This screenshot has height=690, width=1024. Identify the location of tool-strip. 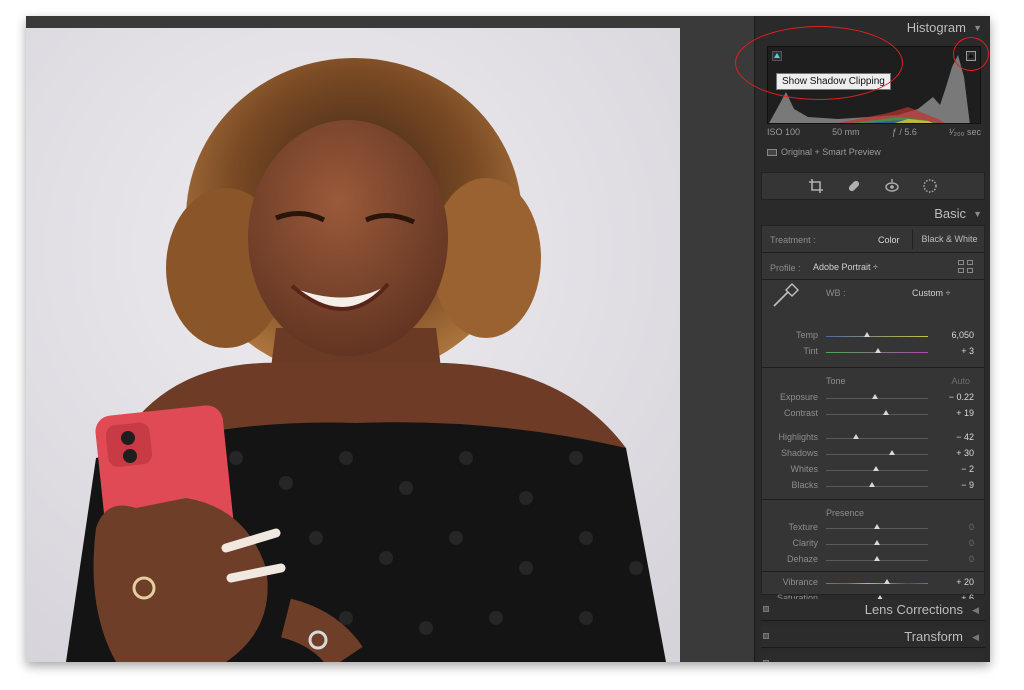
(873, 186).